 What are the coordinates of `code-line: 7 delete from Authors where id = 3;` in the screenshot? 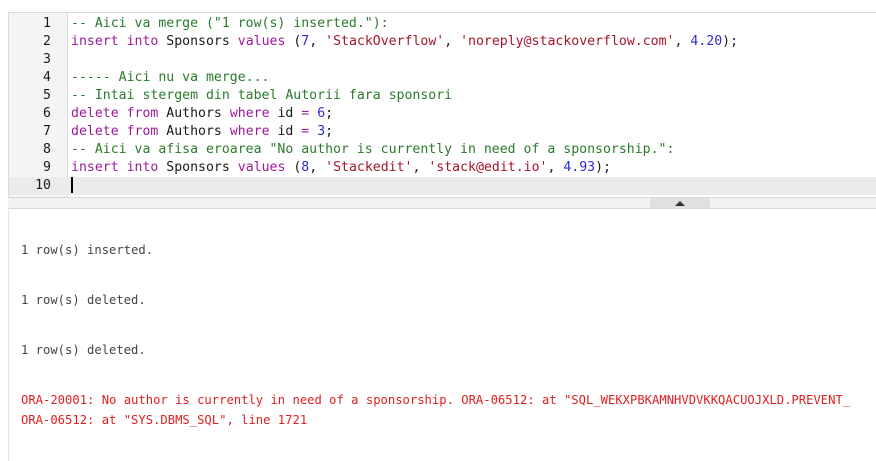 It's located at (442, 132).